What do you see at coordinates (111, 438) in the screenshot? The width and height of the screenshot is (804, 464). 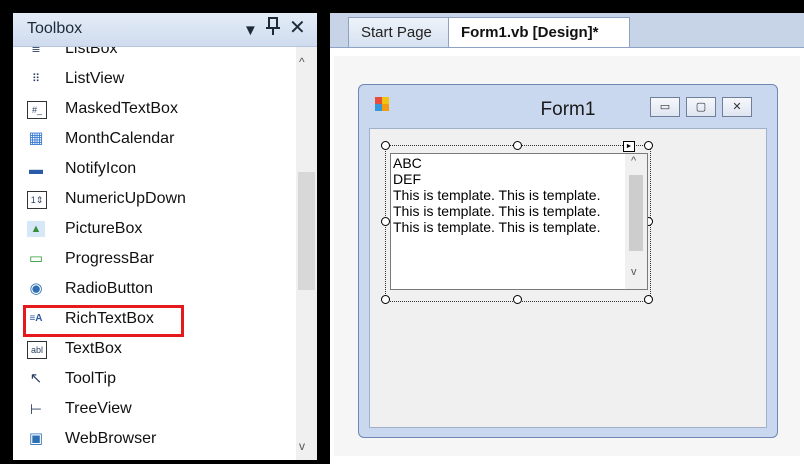 I see `toolbox-item-label: WebBrowser` at bounding box center [111, 438].